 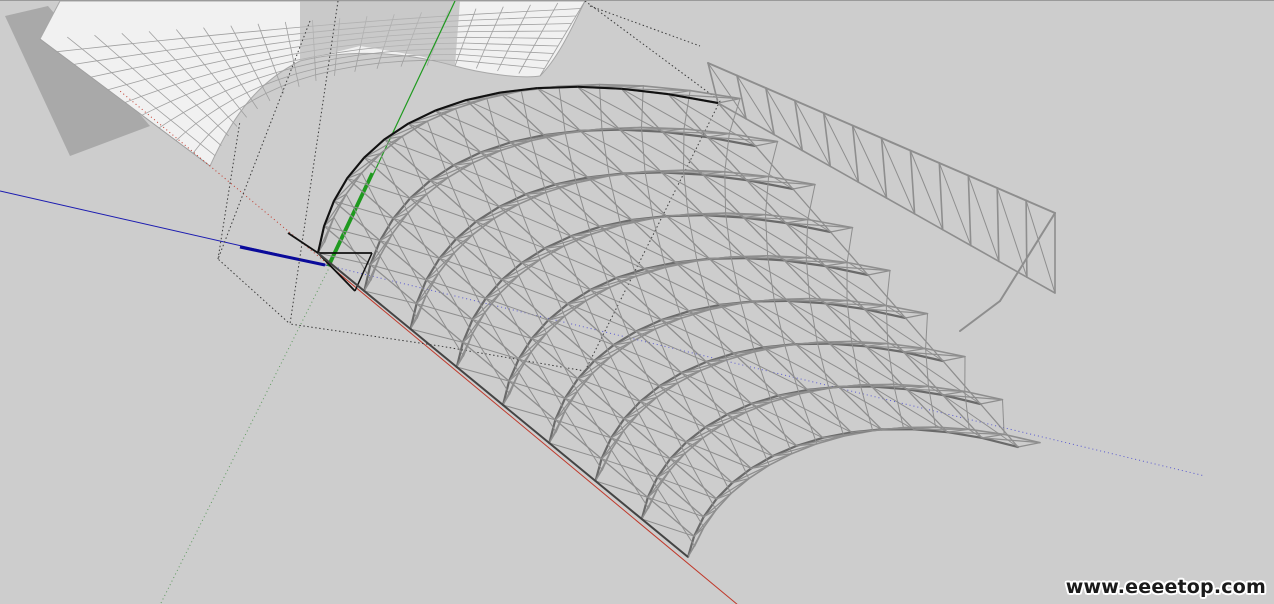 I want to click on watermark-text: www.eeeetop.com, so click(x=1165, y=587).